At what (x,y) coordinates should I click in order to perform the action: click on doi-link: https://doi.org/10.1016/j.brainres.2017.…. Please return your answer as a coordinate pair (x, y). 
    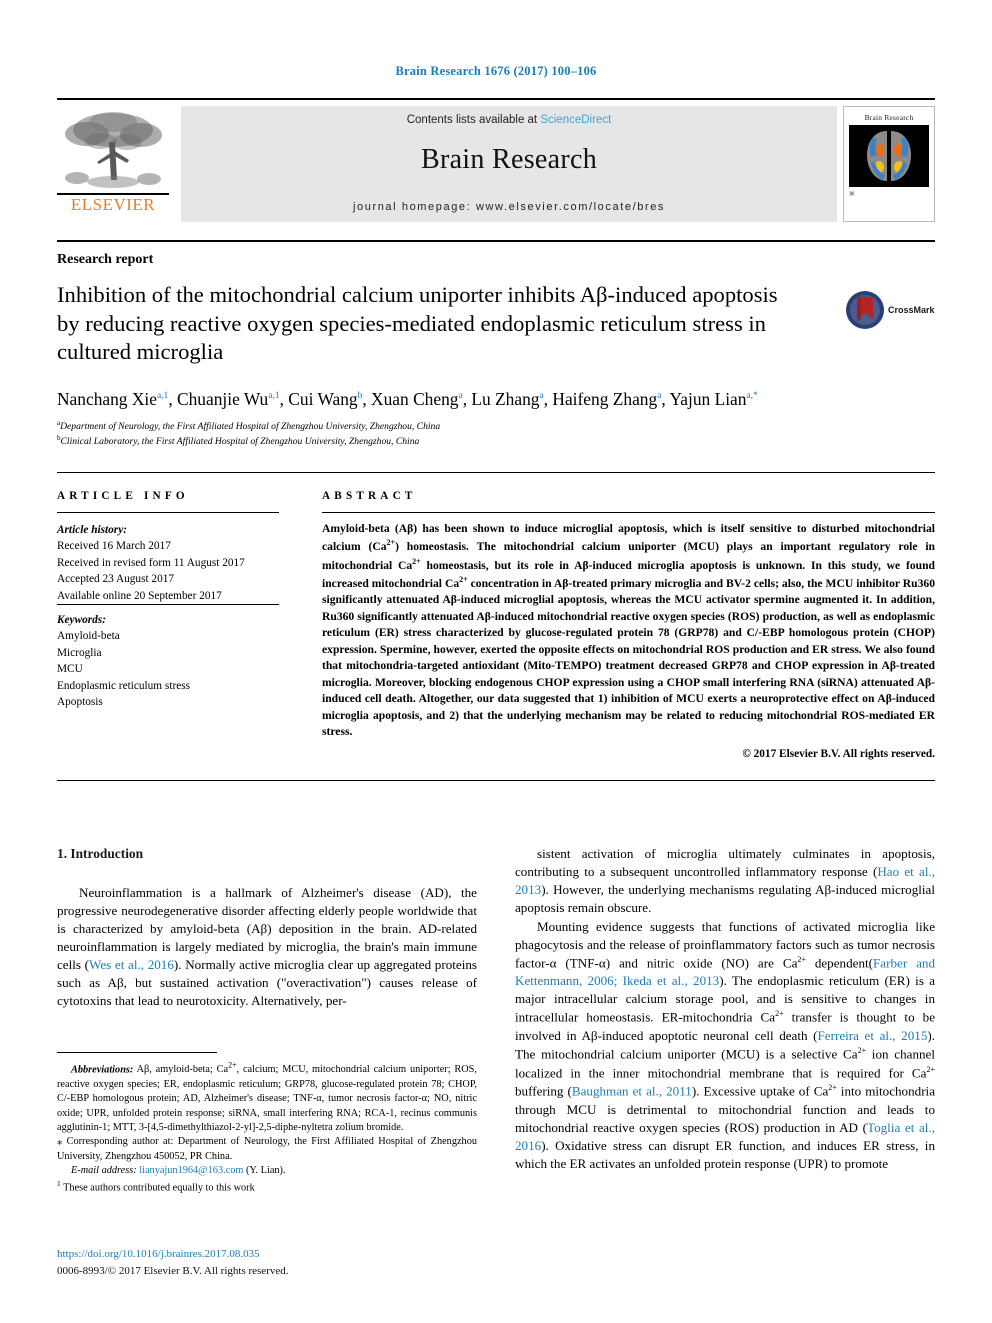
    Looking at the image, I should click on (158, 1254).